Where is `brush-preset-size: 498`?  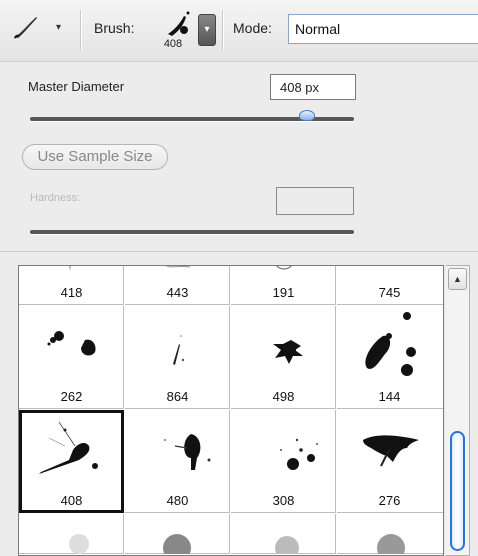
brush-preset-size: 498 is located at coordinates (283, 396).